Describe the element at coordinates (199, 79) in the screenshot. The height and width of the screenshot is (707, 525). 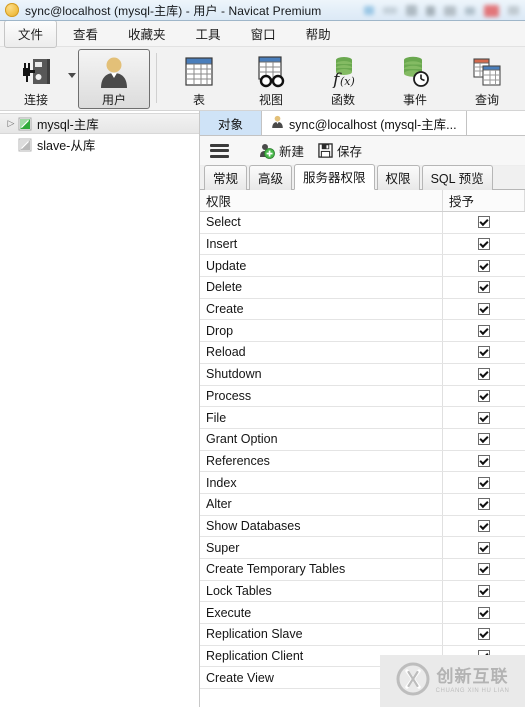
I see `toolbar-button-table: 表` at that location.